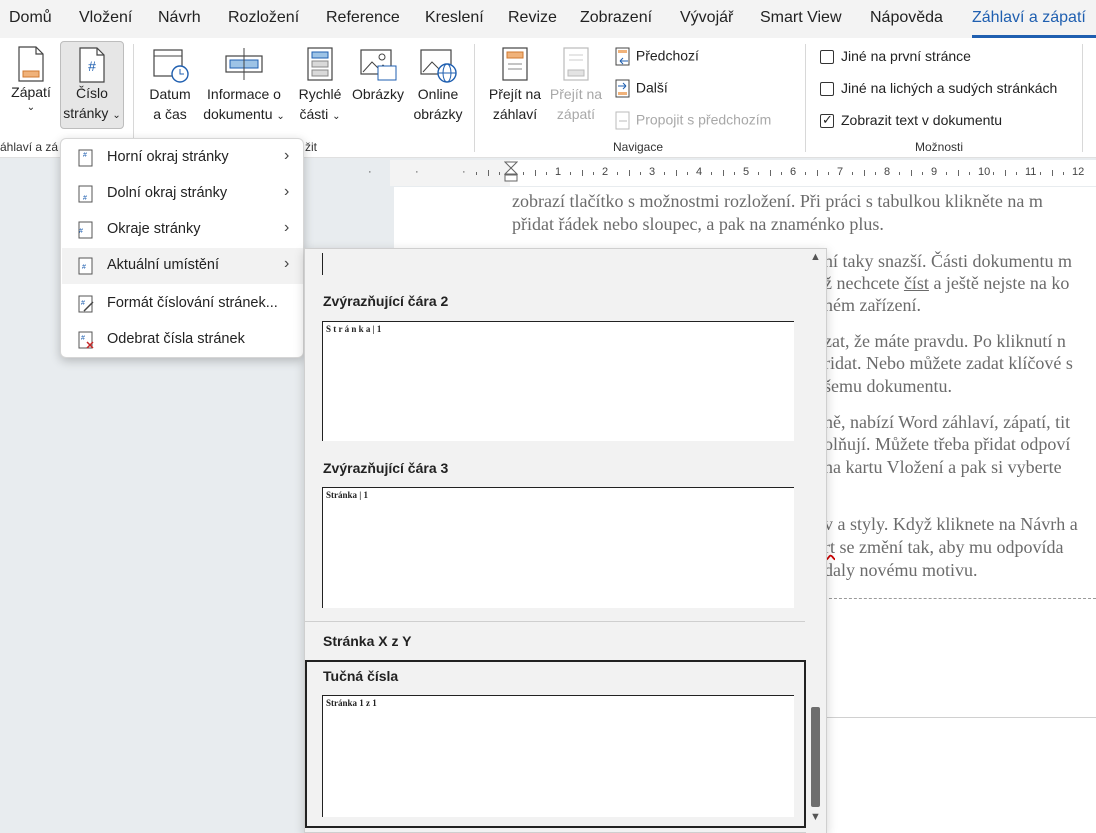  Describe the element at coordinates (311, 147) in the screenshot. I see `group-label-insert: žit` at that location.